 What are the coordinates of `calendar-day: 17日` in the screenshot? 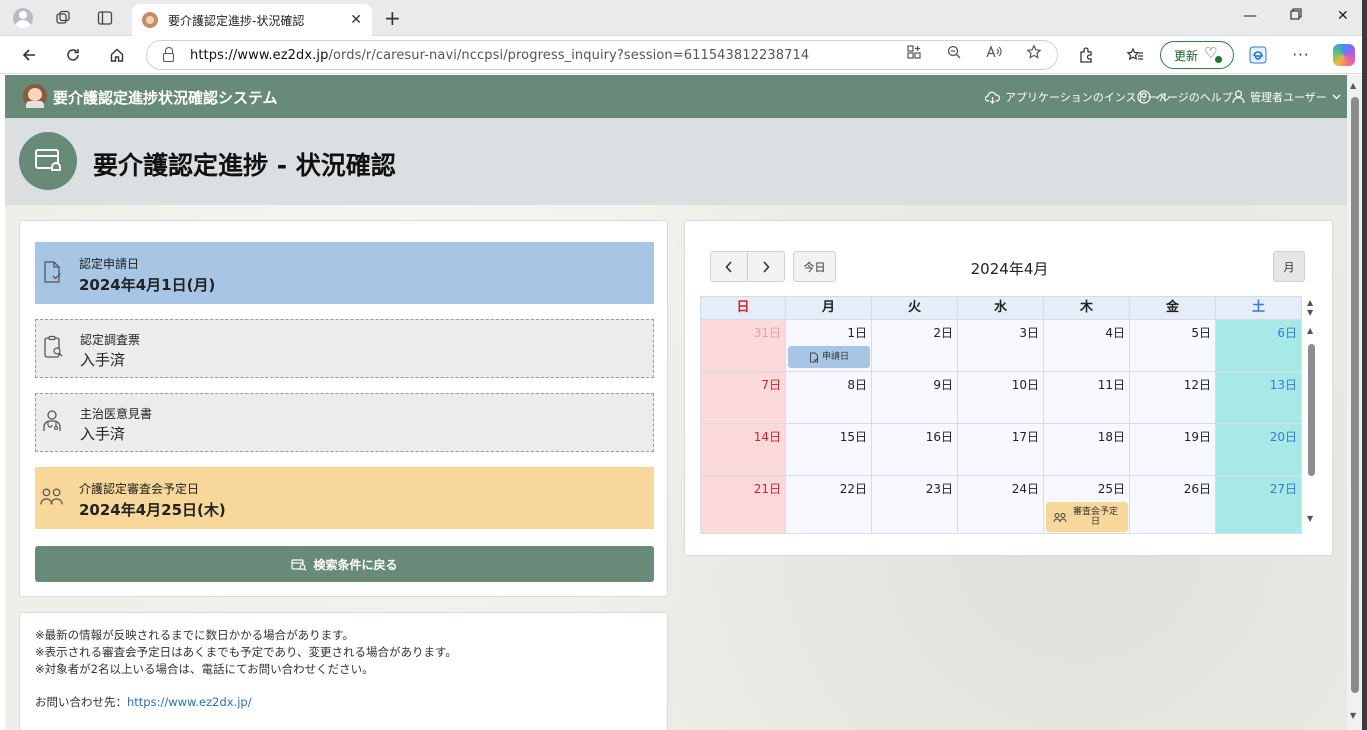 It's located at (1001, 450).